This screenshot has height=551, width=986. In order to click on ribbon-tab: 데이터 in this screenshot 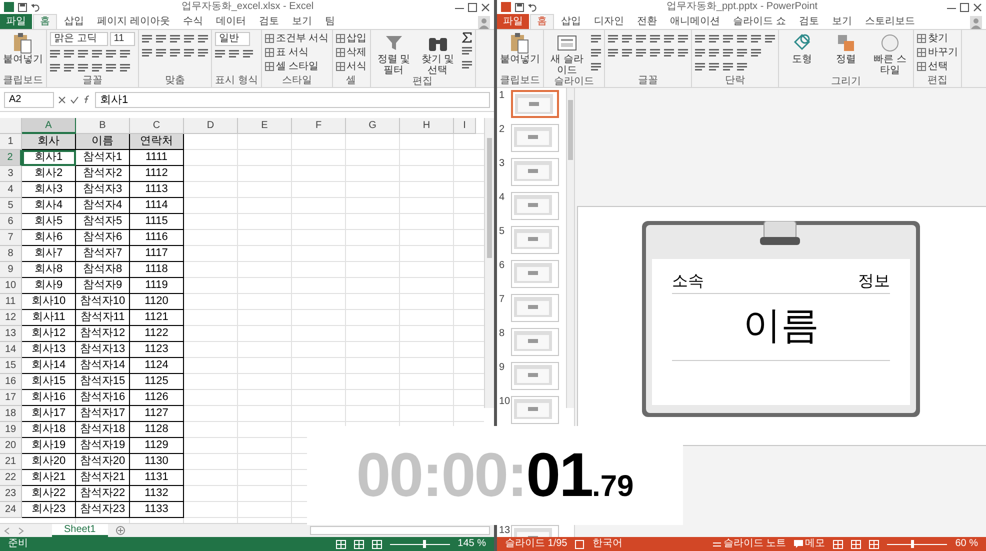, I will do `click(231, 21)`.